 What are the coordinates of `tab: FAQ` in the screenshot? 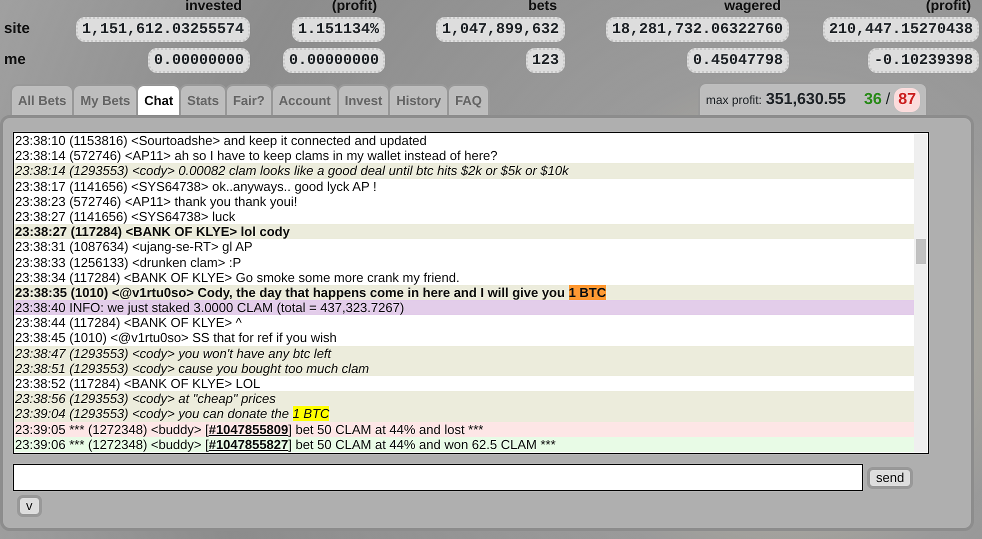 It's located at (468, 99).